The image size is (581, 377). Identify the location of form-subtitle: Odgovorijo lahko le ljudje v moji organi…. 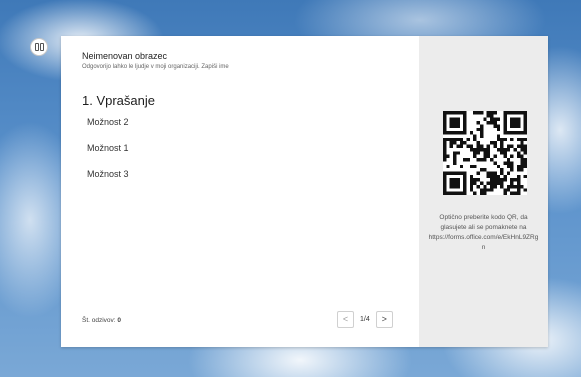
(155, 67).